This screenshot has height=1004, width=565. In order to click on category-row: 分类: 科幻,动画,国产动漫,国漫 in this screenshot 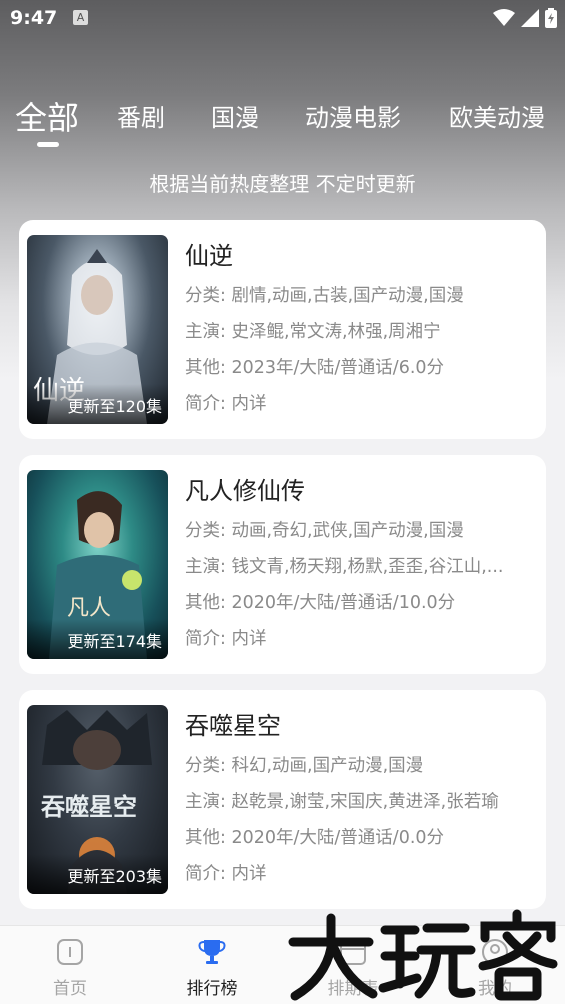, I will do `click(304, 766)`.